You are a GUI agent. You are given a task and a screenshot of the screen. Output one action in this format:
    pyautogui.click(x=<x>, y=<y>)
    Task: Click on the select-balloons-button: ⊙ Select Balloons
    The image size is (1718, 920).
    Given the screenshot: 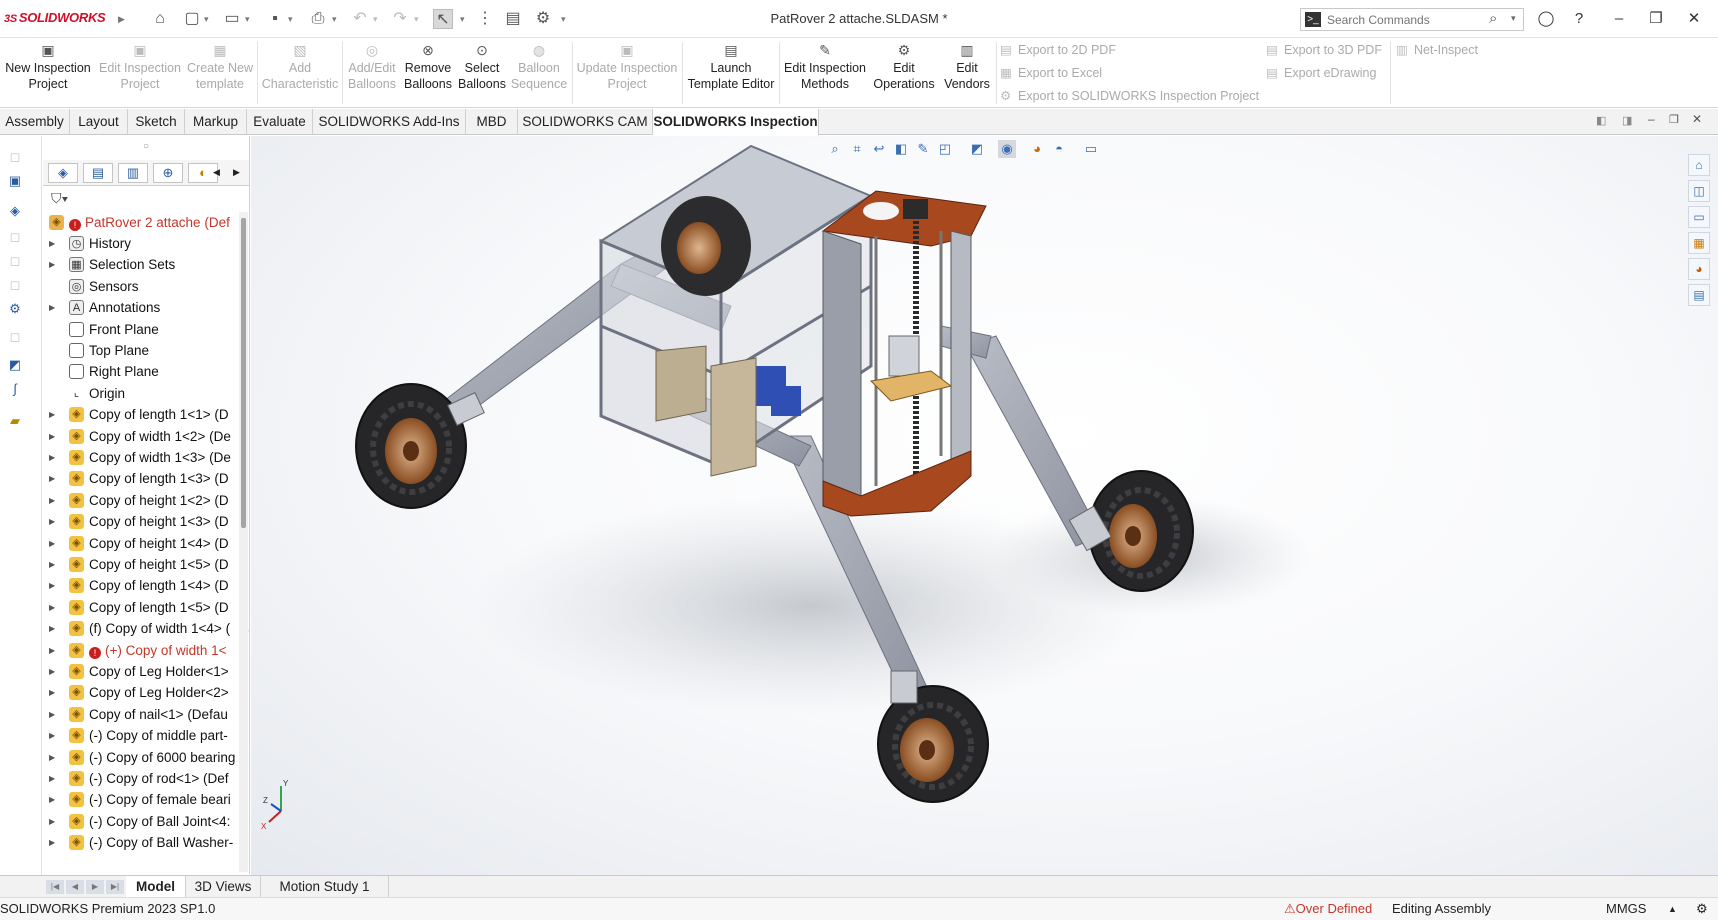 What is the action you would take?
    pyautogui.click(x=482, y=67)
    